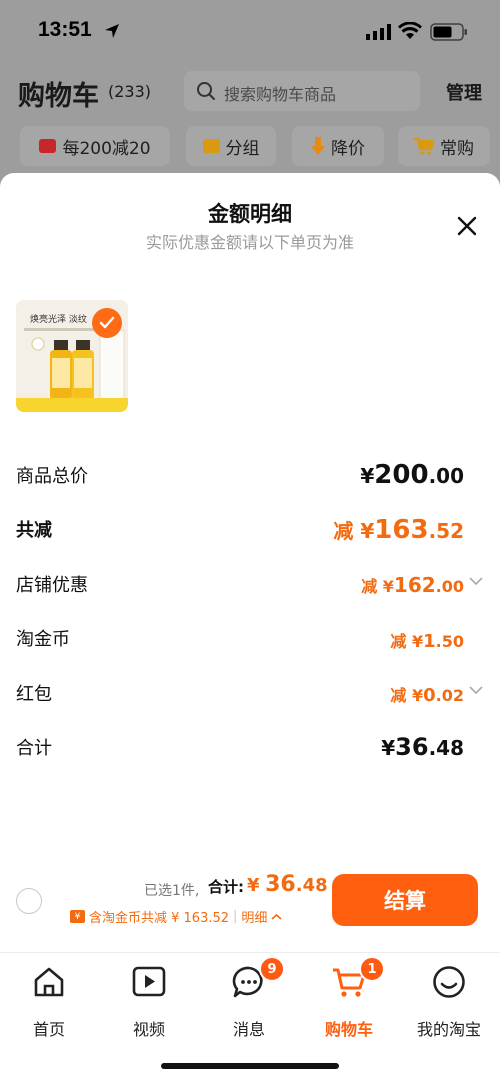 The image size is (500, 1083). Describe the element at coordinates (250, 31) in the screenshot. I see `status-bar: 13:51` at that location.